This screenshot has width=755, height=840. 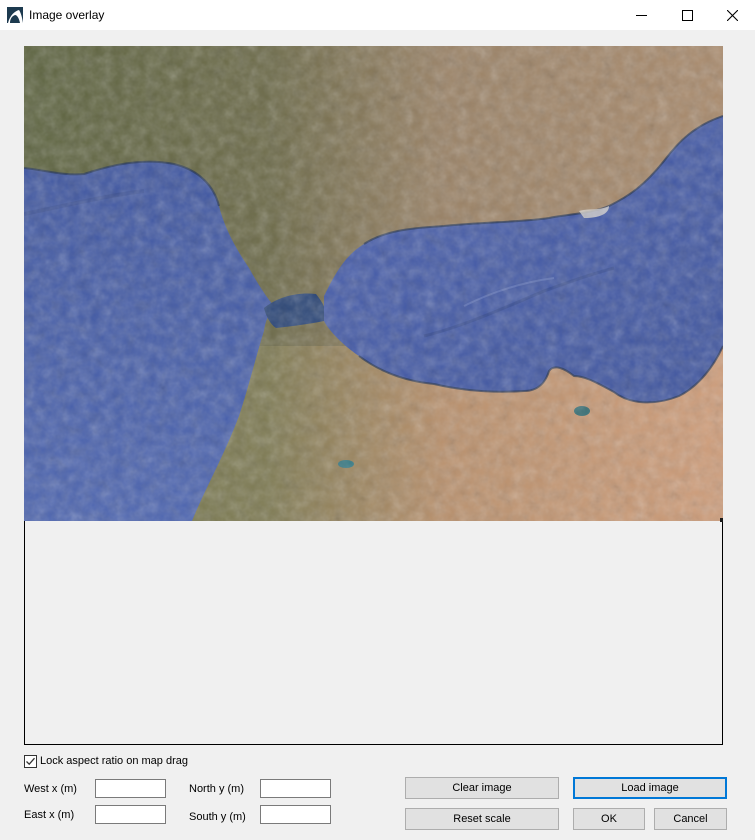 What do you see at coordinates (130, 788) in the screenshot?
I see `west-x-input` at bounding box center [130, 788].